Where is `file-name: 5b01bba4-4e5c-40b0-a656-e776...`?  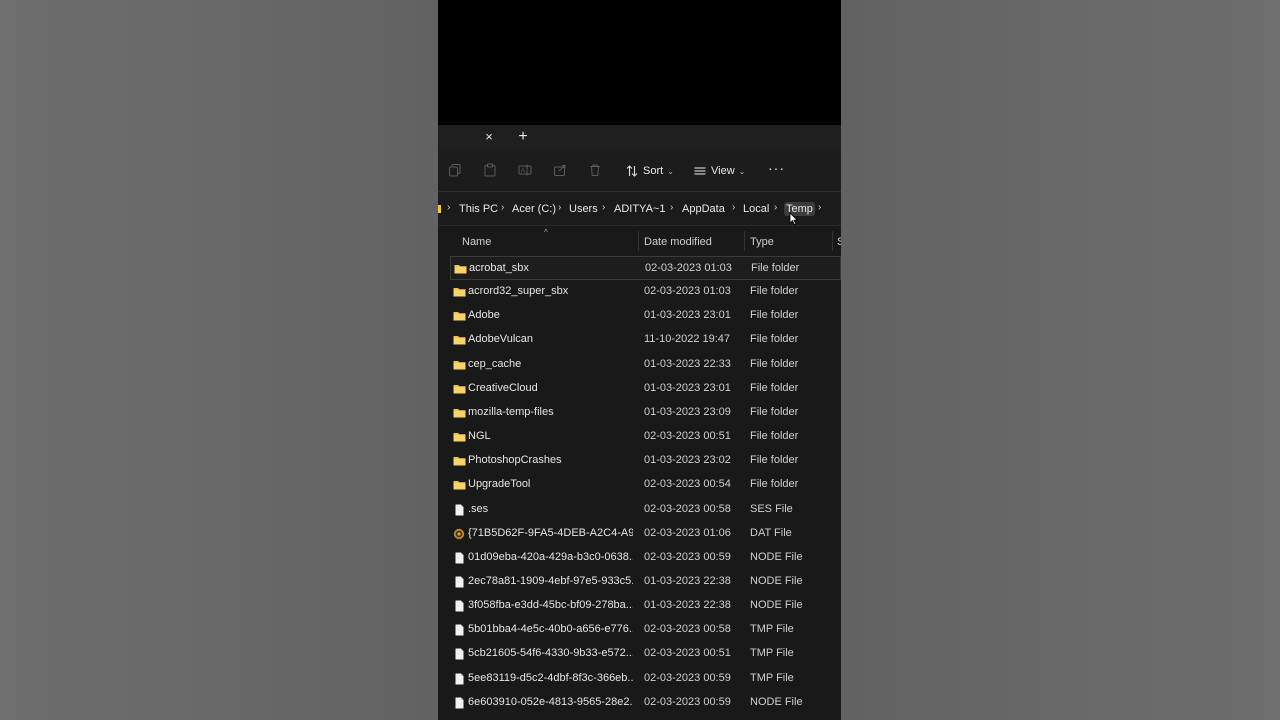 file-name: 5b01bba4-4e5c-40b0-a656-e776... is located at coordinates (550, 629).